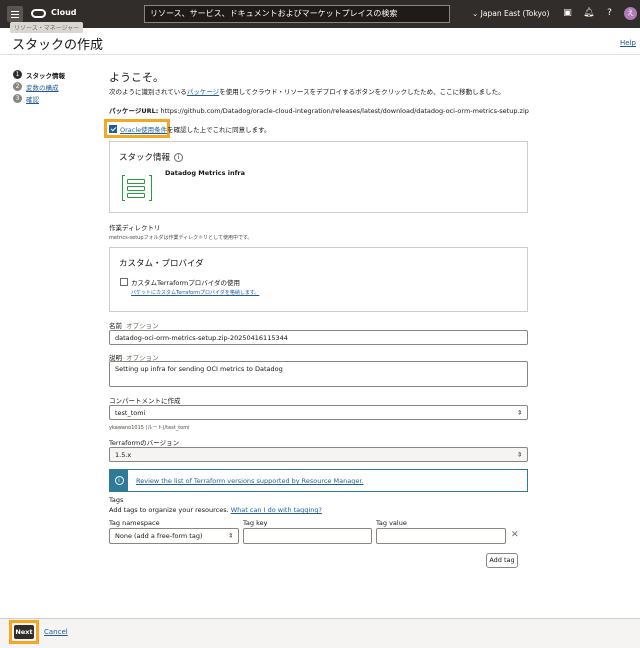  I want to click on compartment-label: コンパートメントに作成, so click(145, 401).